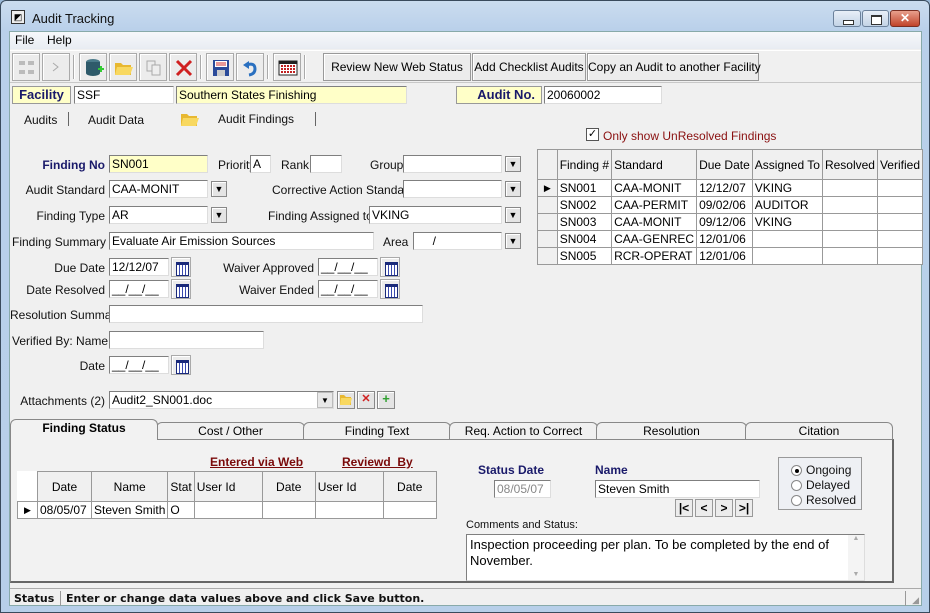 The image size is (930, 613). What do you see at coordinates (93, 67) in the screenshot?
I see `database-add-button` at bounding box center [93, 67].